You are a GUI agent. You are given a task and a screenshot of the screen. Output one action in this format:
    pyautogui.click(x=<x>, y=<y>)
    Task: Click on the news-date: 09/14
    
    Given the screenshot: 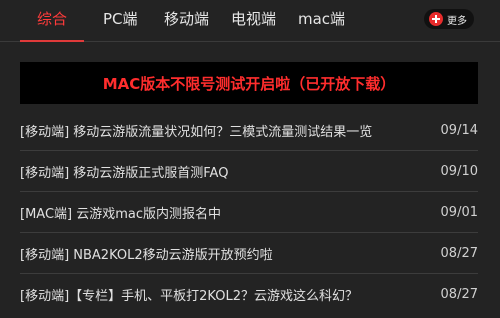 What is the action you would take?
    pyautogui.click(x=459, y=130)
    